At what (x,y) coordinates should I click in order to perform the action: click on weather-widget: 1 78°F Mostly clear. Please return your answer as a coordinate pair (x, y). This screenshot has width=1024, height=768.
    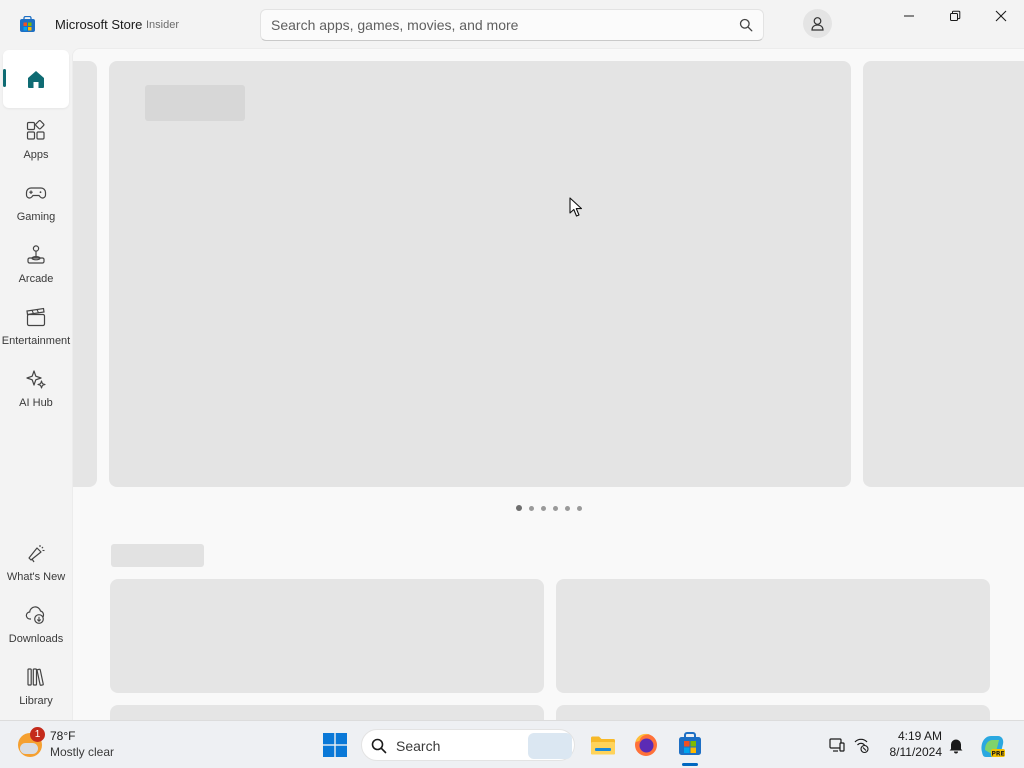
    Looking at the image, I should click on (76, 745).